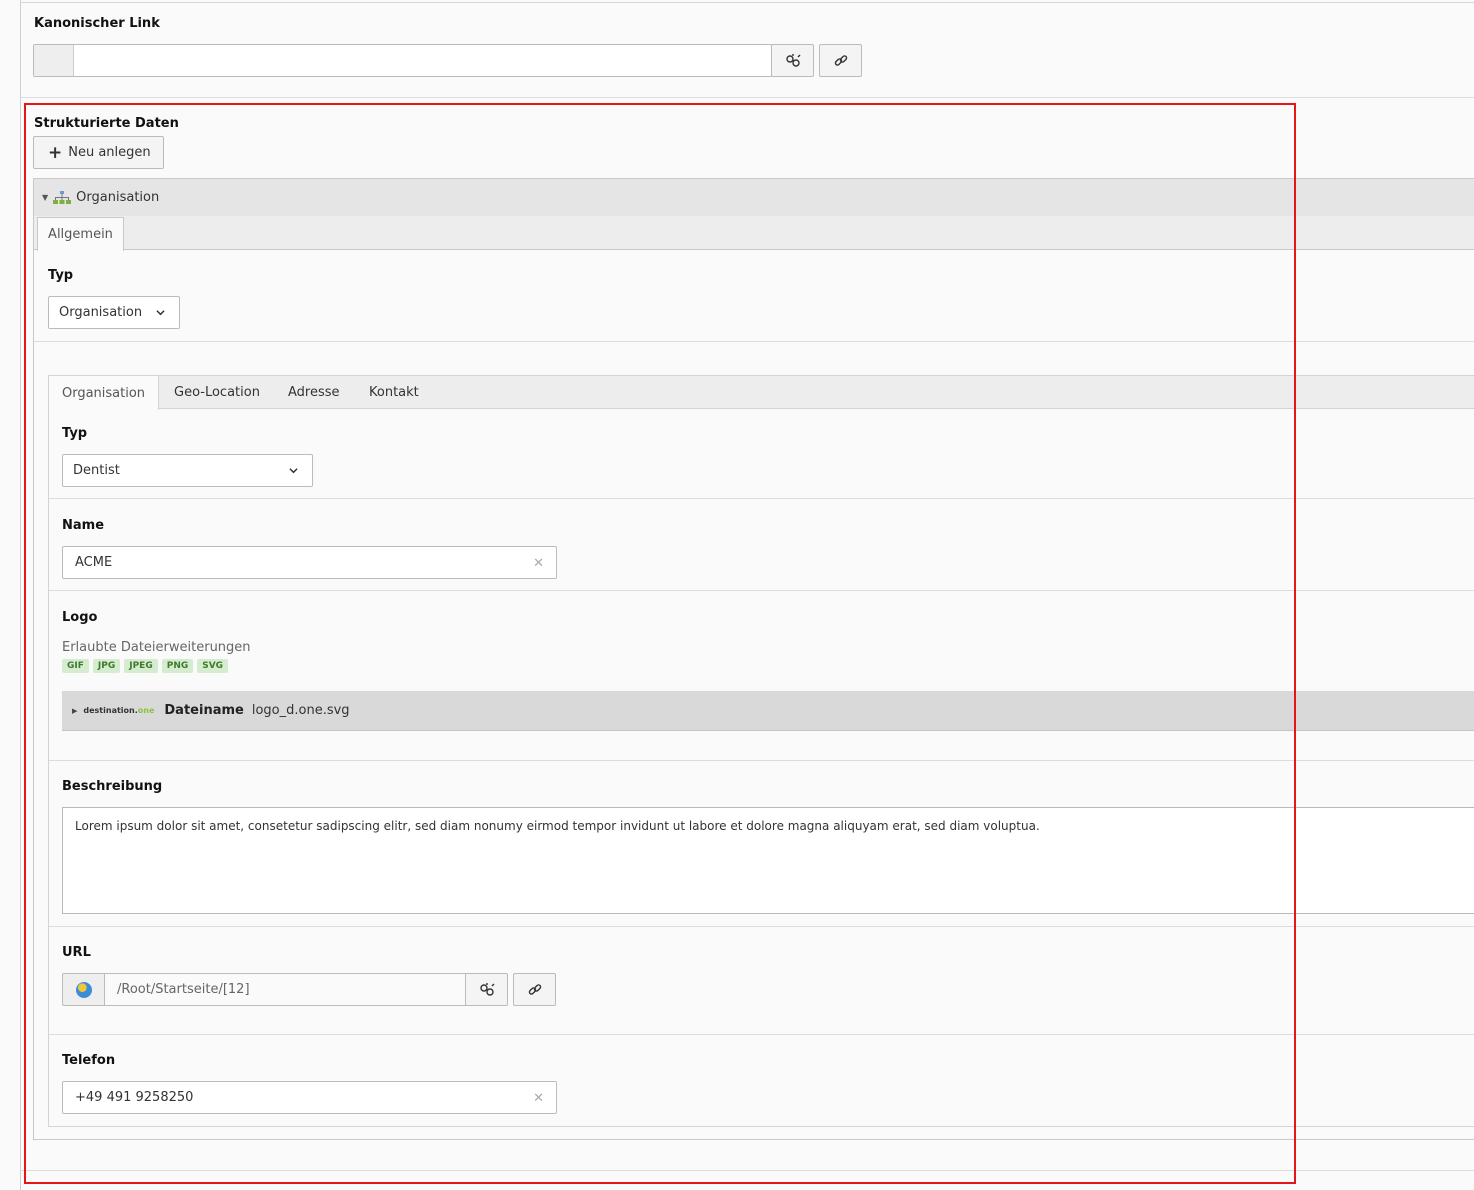  I want to click on globe-icon, so click(83, 989).